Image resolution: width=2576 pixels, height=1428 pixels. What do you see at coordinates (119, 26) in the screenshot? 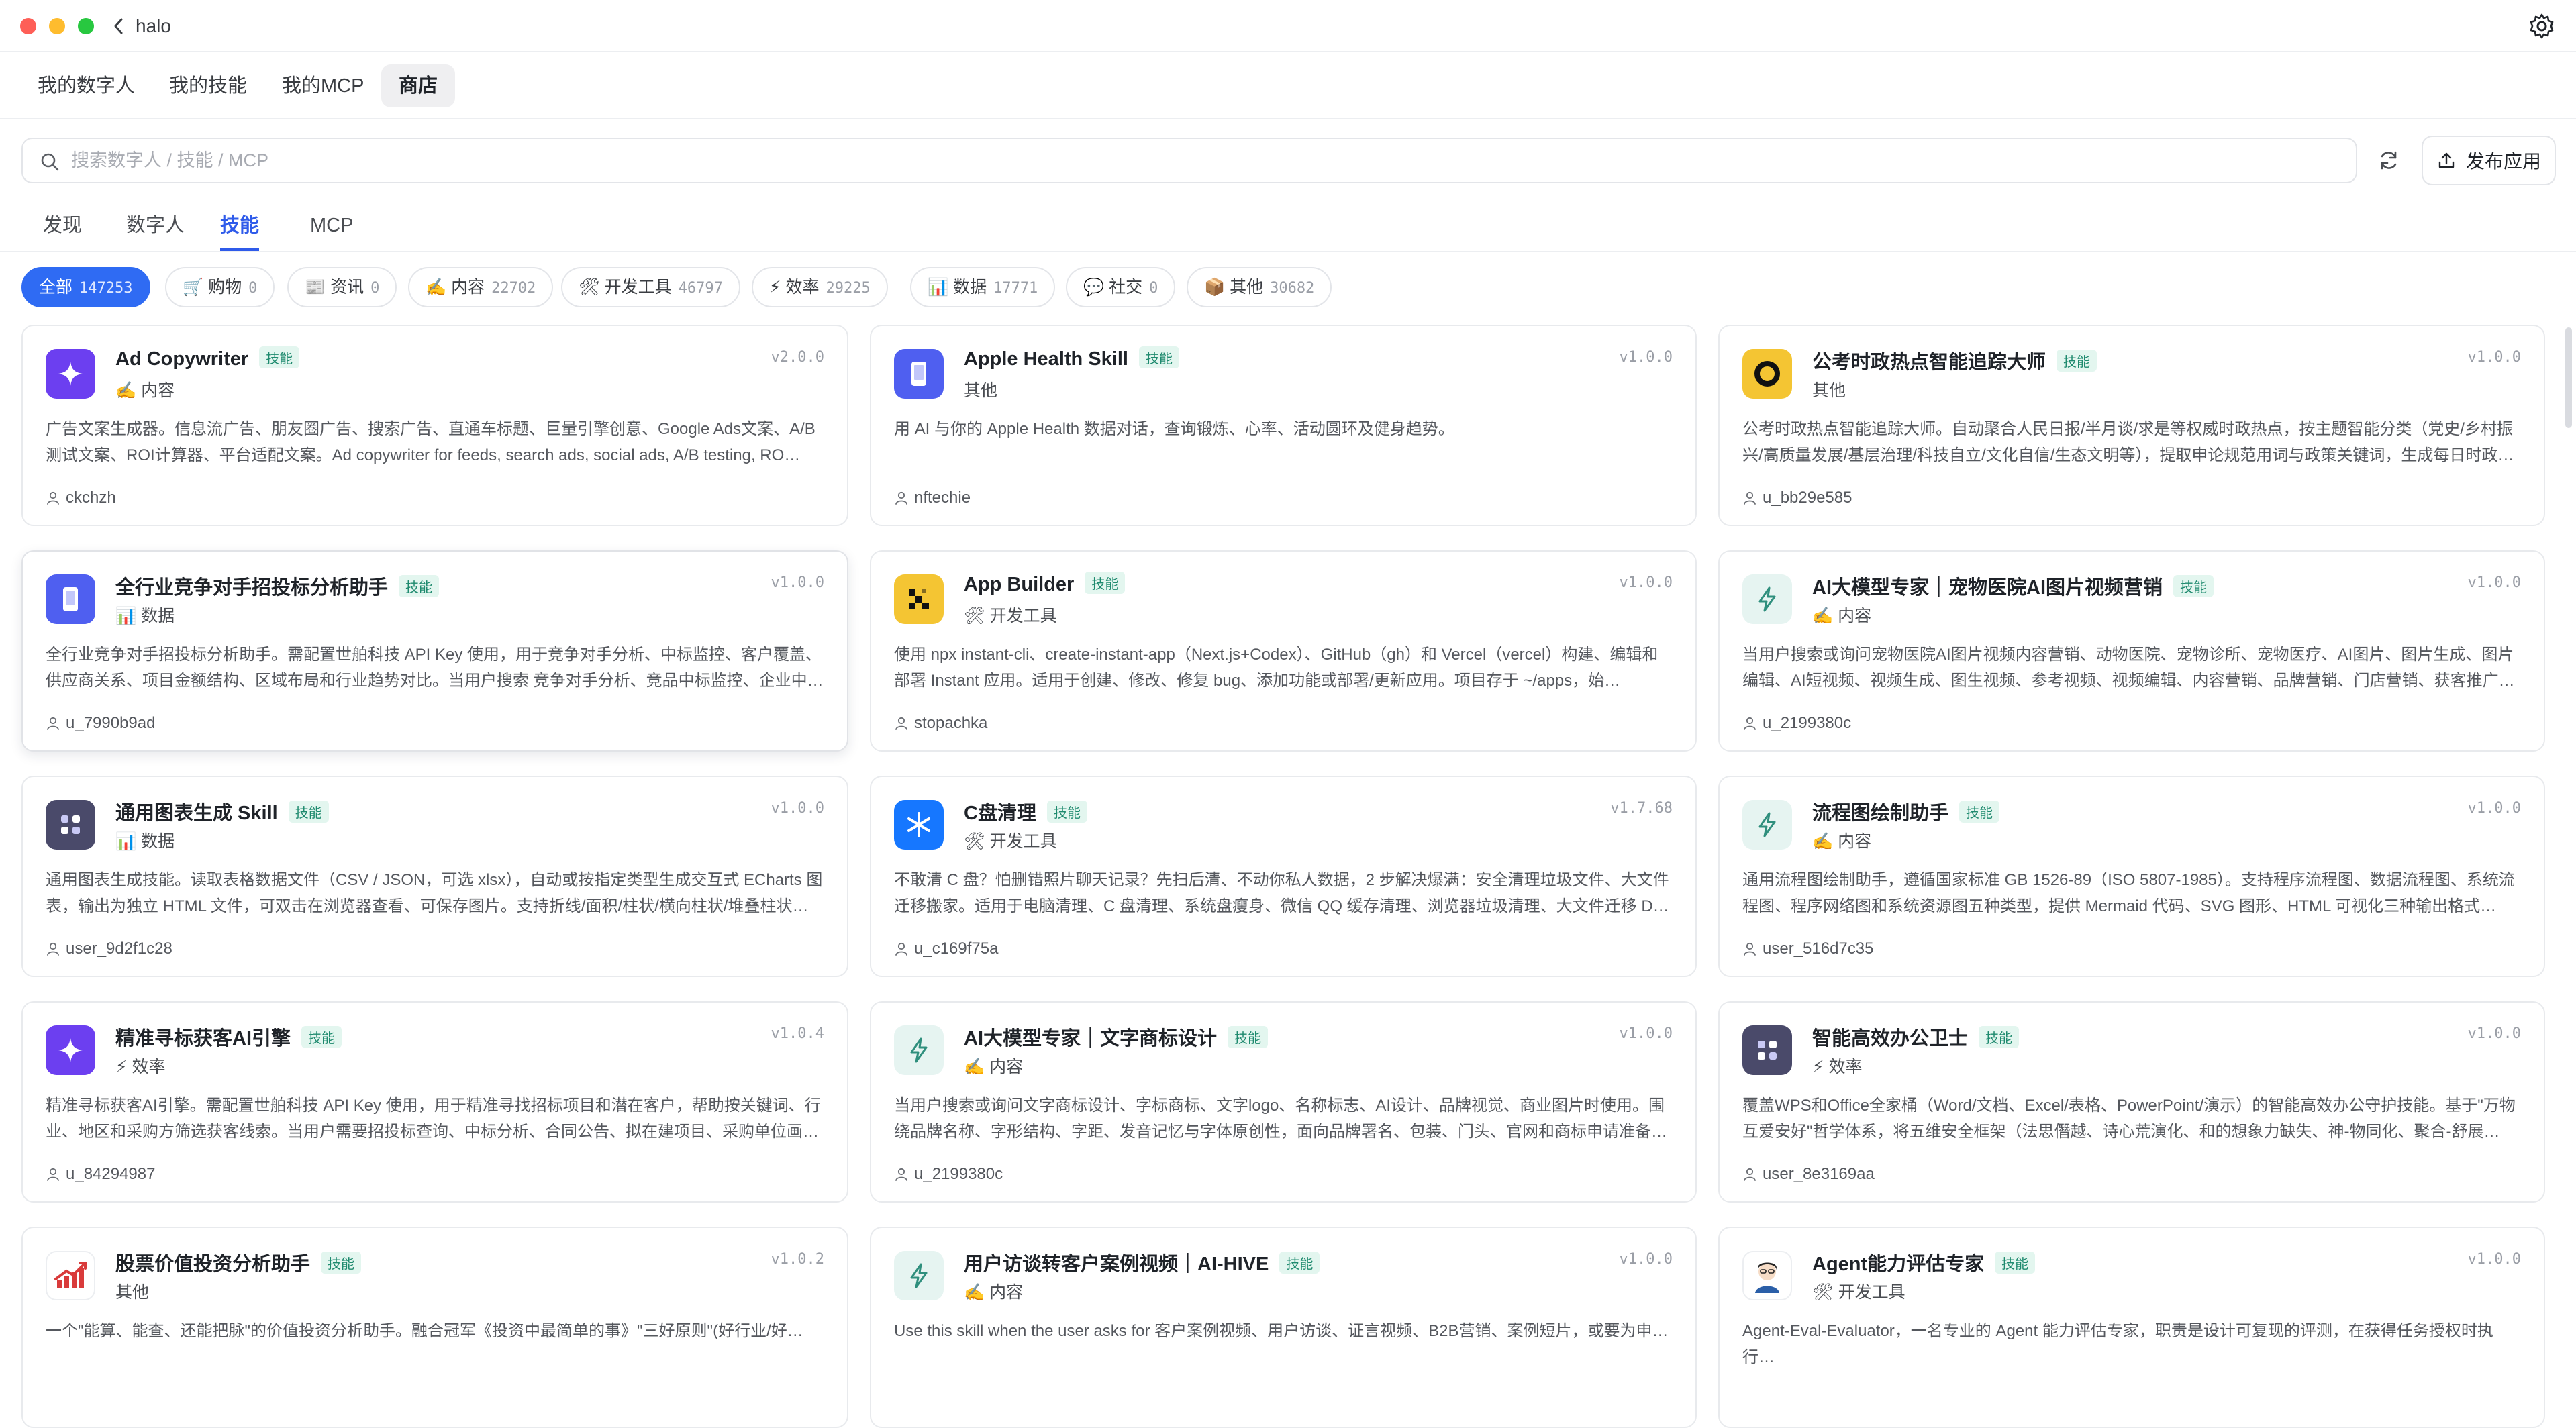
I see `chevron-left-icon` at bounding box center [119, 26].